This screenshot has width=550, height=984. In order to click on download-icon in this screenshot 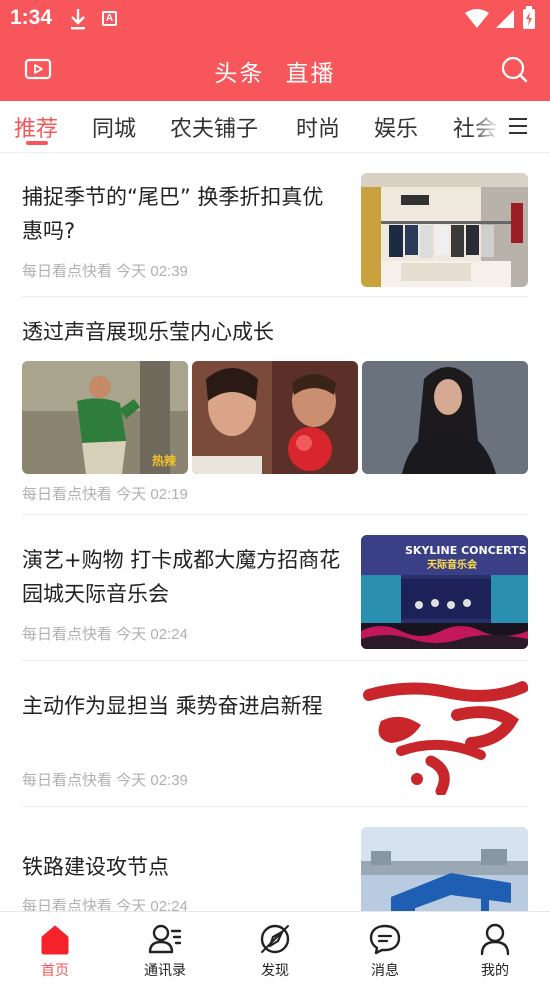, I will do `click(78, 19)`.